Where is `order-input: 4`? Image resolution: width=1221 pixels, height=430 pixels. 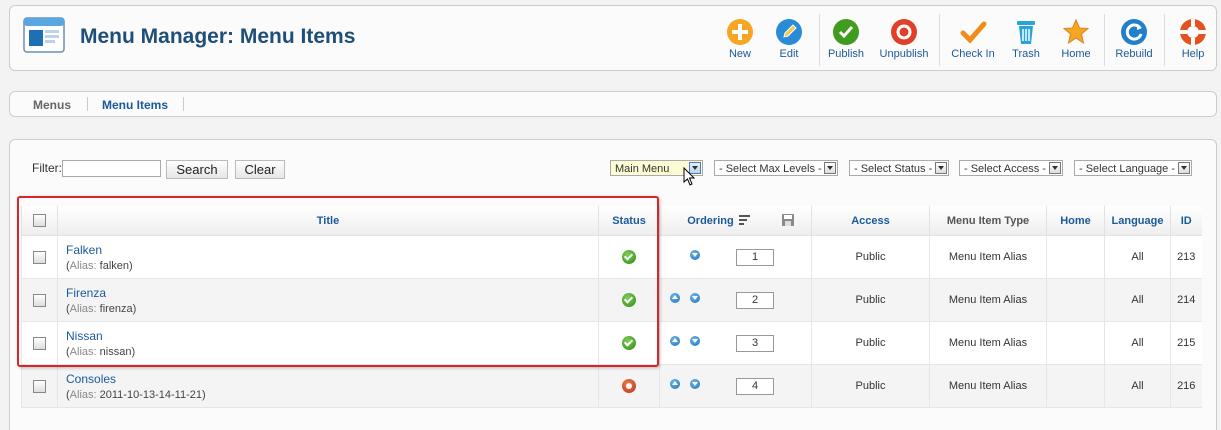
order-input: 4 is located at coordinates (755, 386).